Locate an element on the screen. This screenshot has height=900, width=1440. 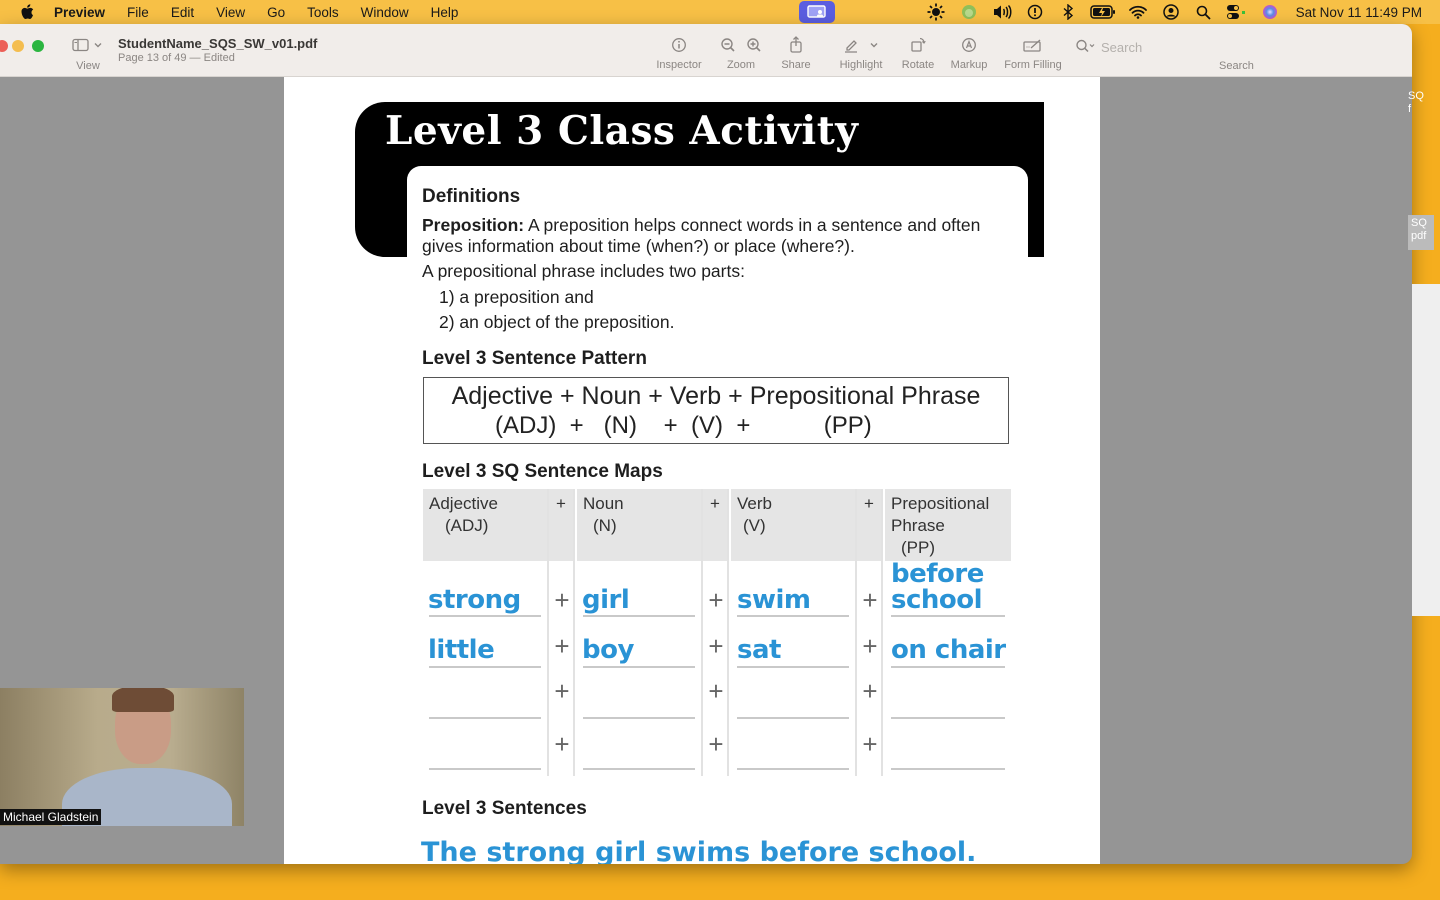
document-title: StudentName_SQS_SW_v01.pdf is located at coordinates (217, 43).